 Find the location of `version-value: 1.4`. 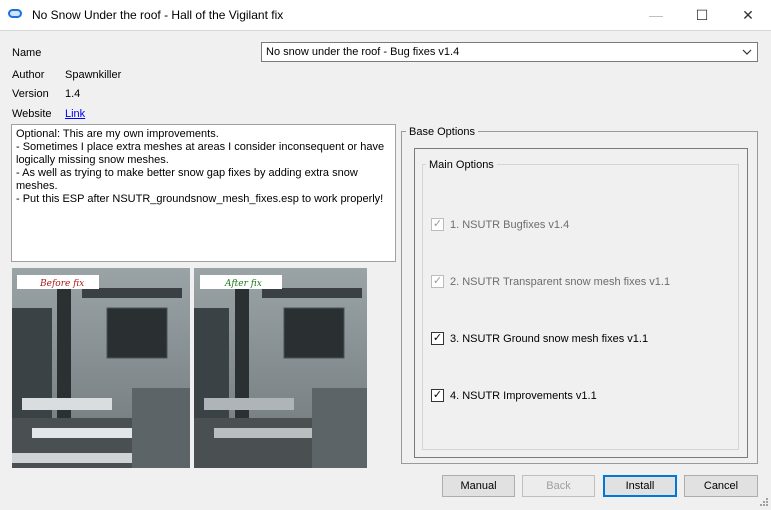

version-value: 1.4 is located at coordinates (73, 94).